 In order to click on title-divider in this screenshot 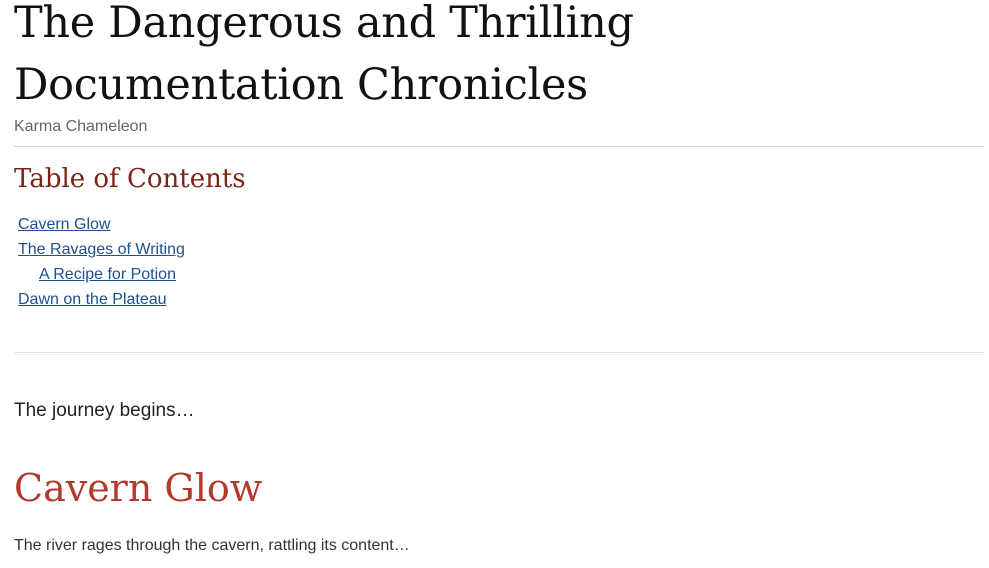, I will do `click(499, 146)`.